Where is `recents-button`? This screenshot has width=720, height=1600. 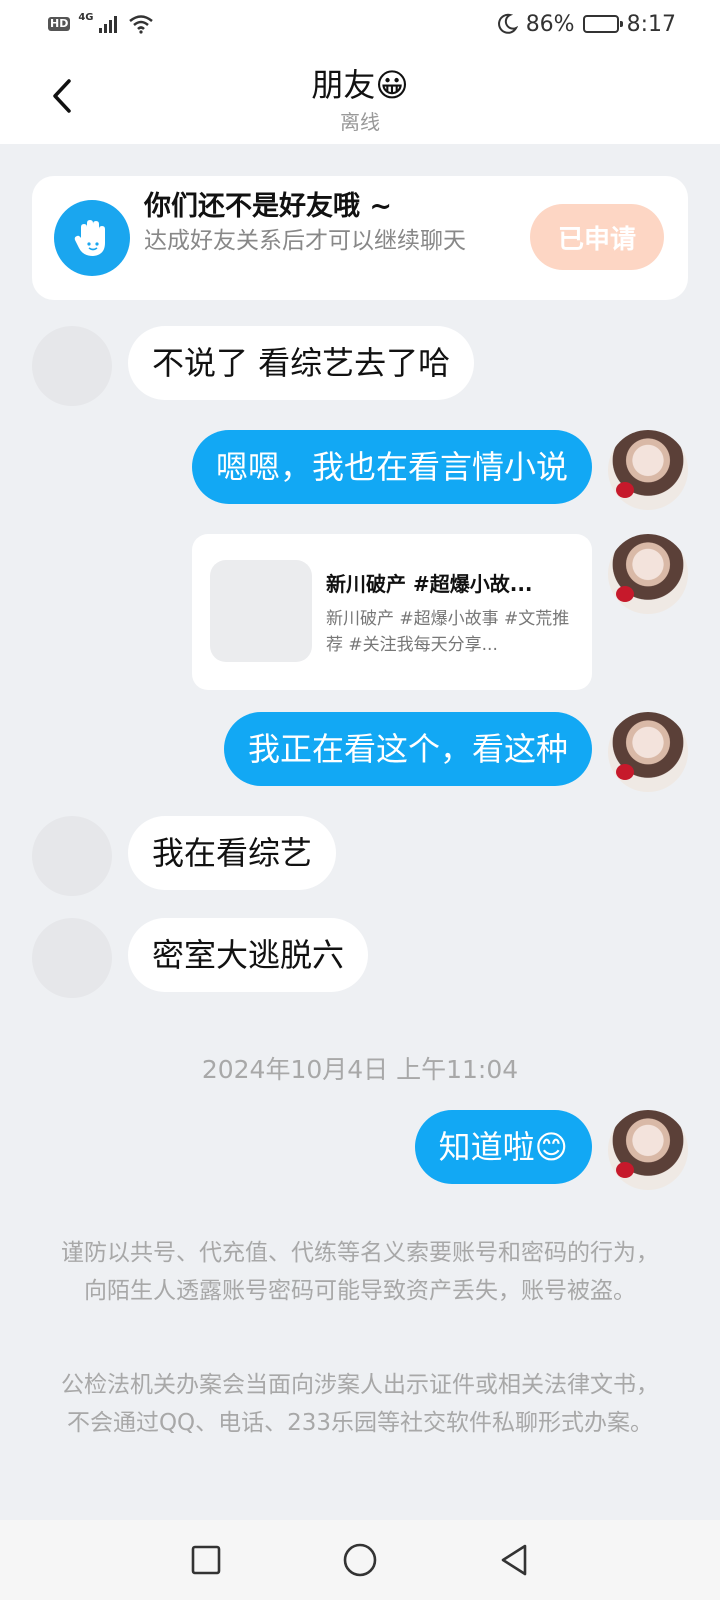 recents-button is located at coordinates (206, 1560).